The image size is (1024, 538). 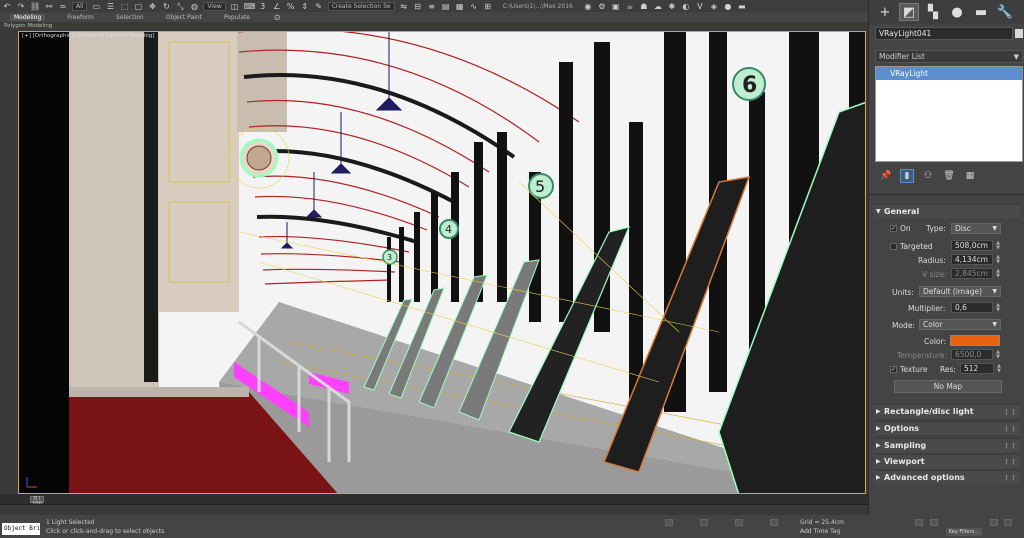 I want to click on configure-sets-icon: ▦, so click(x=970, y=176).